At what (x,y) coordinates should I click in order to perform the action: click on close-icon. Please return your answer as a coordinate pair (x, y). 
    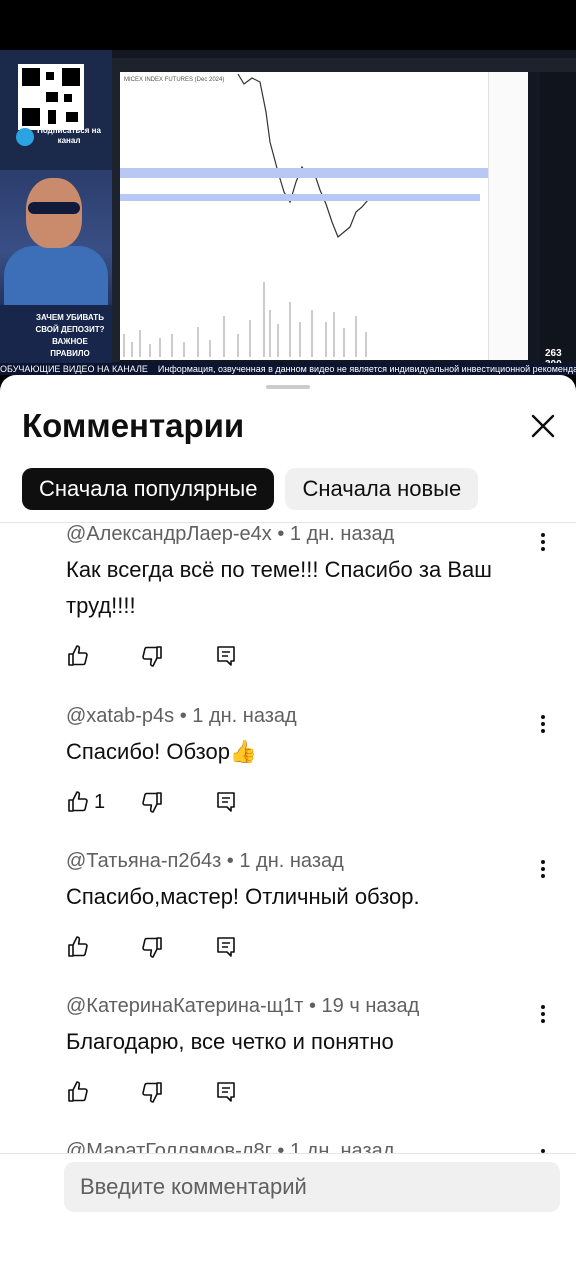
    Looking at the image, I should click on (543, 426).